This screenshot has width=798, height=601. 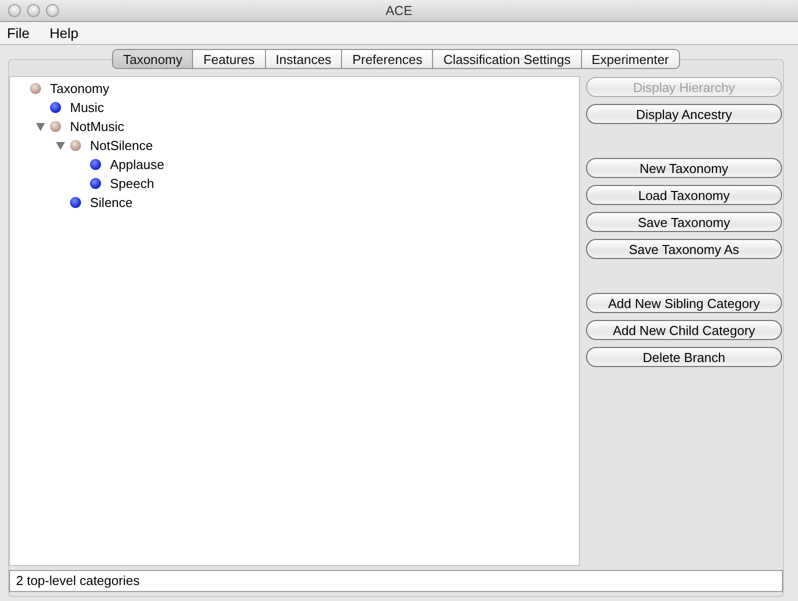 I want to click on action-button: New Taxonomy, so click(x=684, y=168).